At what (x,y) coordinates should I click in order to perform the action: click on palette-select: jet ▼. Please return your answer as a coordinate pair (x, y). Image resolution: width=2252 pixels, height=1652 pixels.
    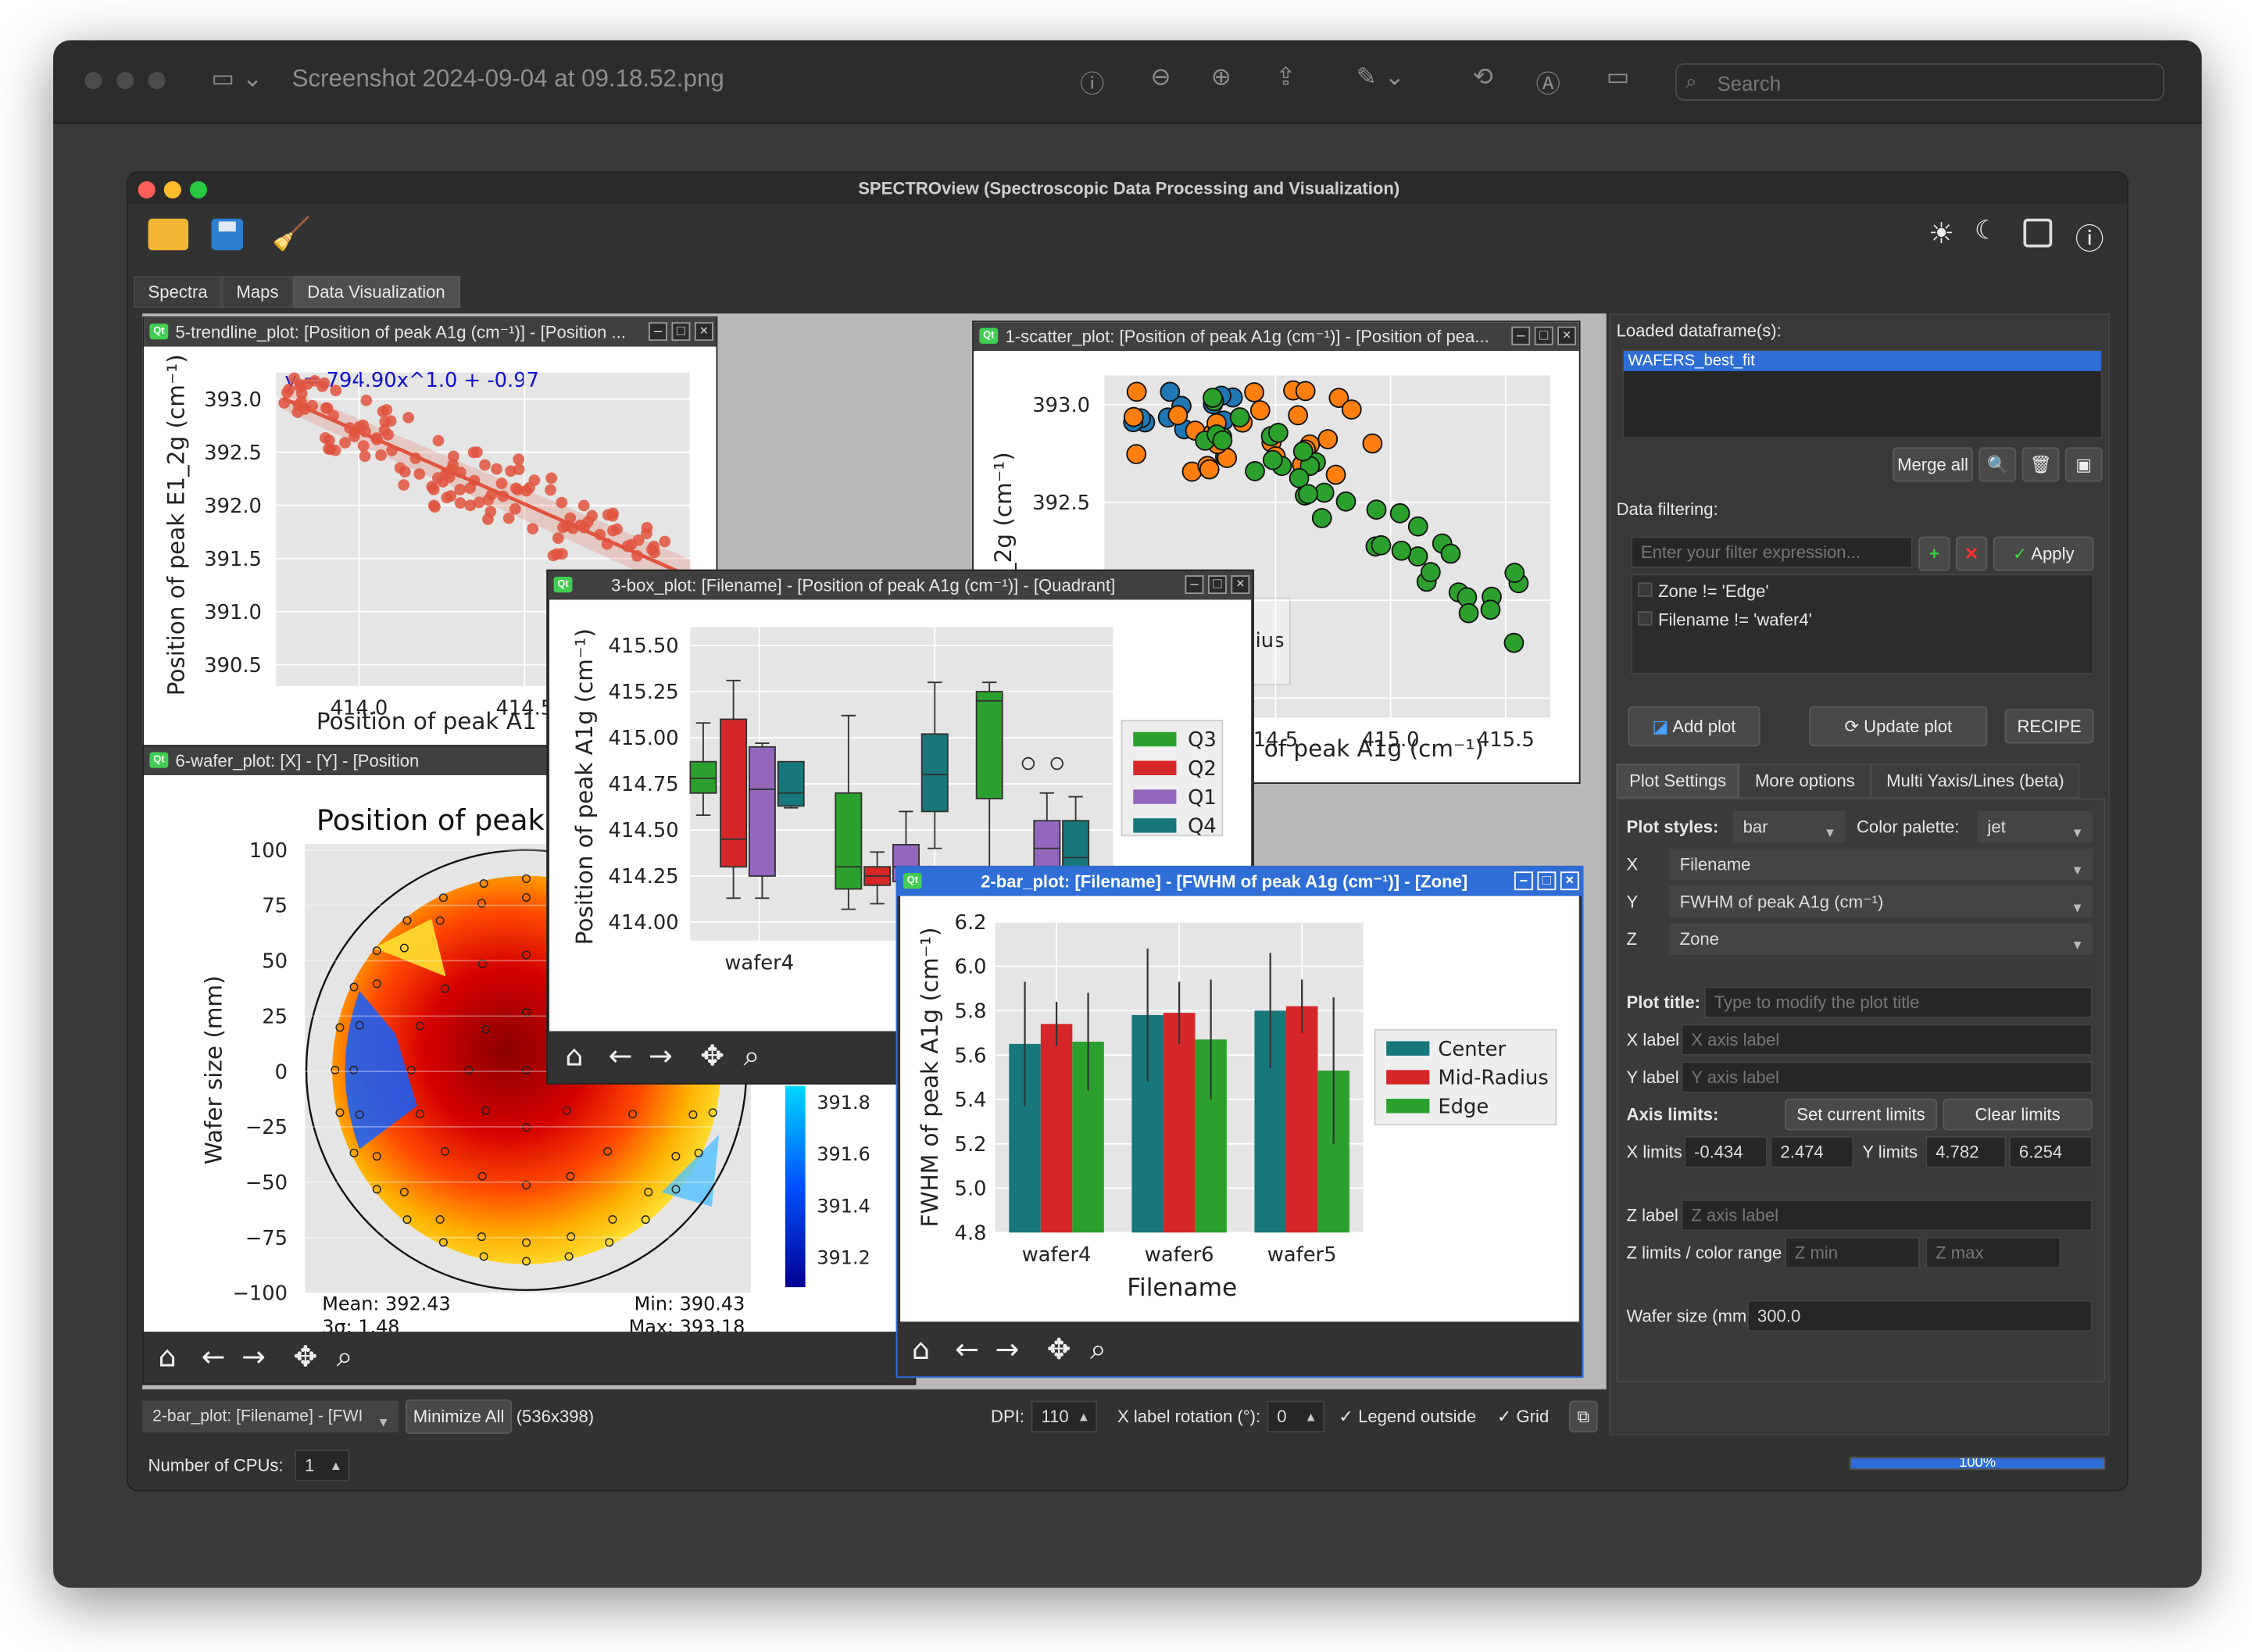
    Looking at the image, I should click on (2035, 826).